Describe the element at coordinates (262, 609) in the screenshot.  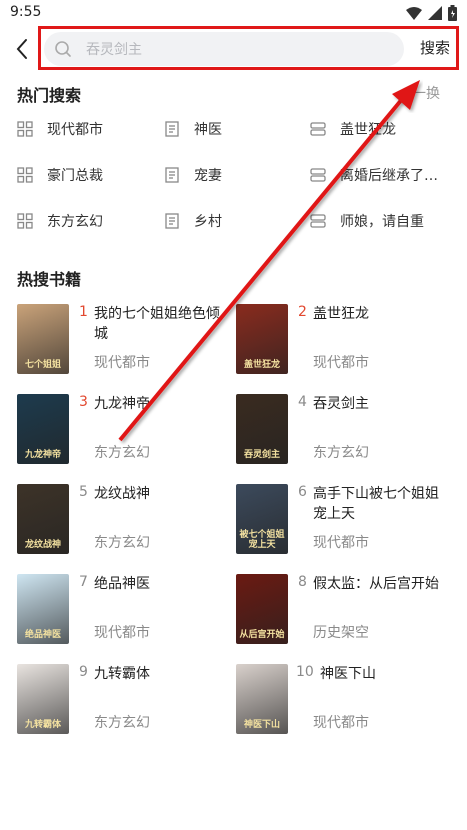
I see `book-cover: 从后宫开始` at that location.